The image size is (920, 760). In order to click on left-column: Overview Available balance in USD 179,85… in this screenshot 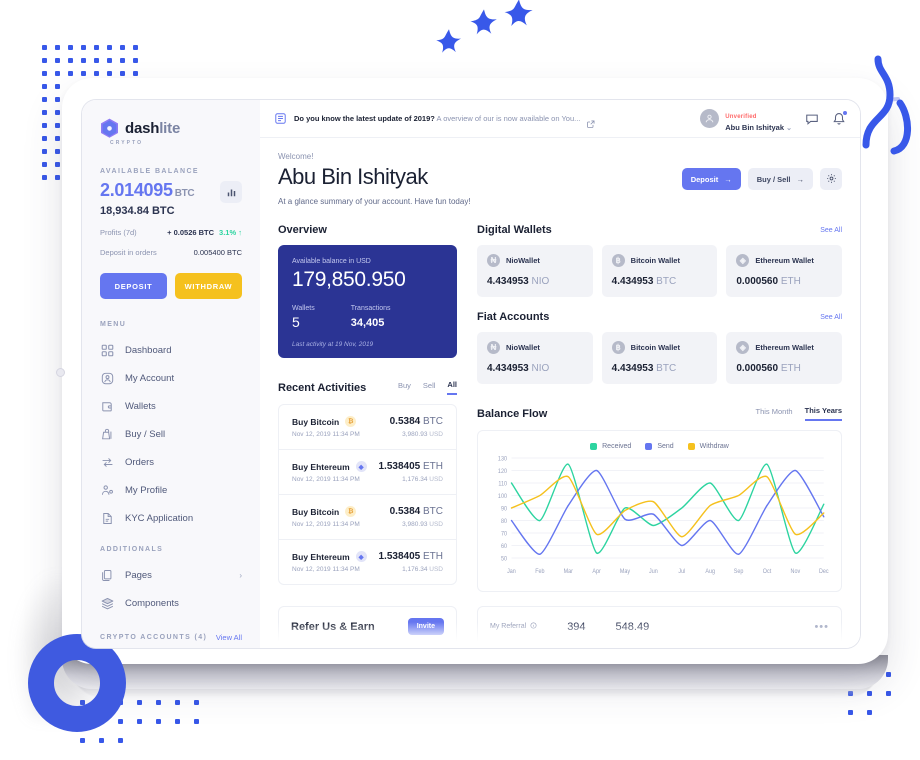, I will do `click(367, 408)`.